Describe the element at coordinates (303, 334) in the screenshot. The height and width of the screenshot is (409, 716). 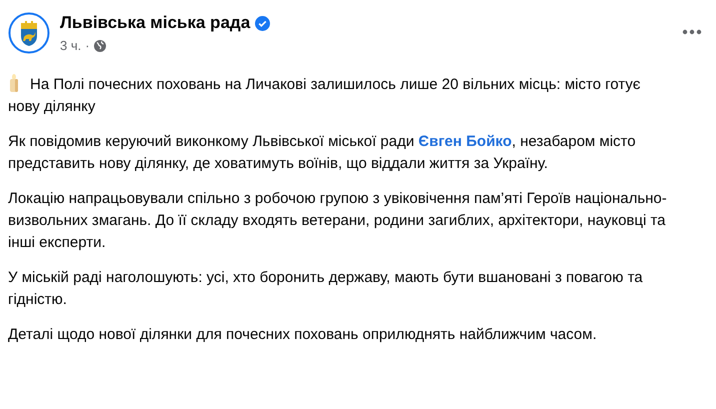
I see `post-paragraph: Деталі щодо нової ділянки для почесних поховань оприлюднять найближчим часом.` at that location.